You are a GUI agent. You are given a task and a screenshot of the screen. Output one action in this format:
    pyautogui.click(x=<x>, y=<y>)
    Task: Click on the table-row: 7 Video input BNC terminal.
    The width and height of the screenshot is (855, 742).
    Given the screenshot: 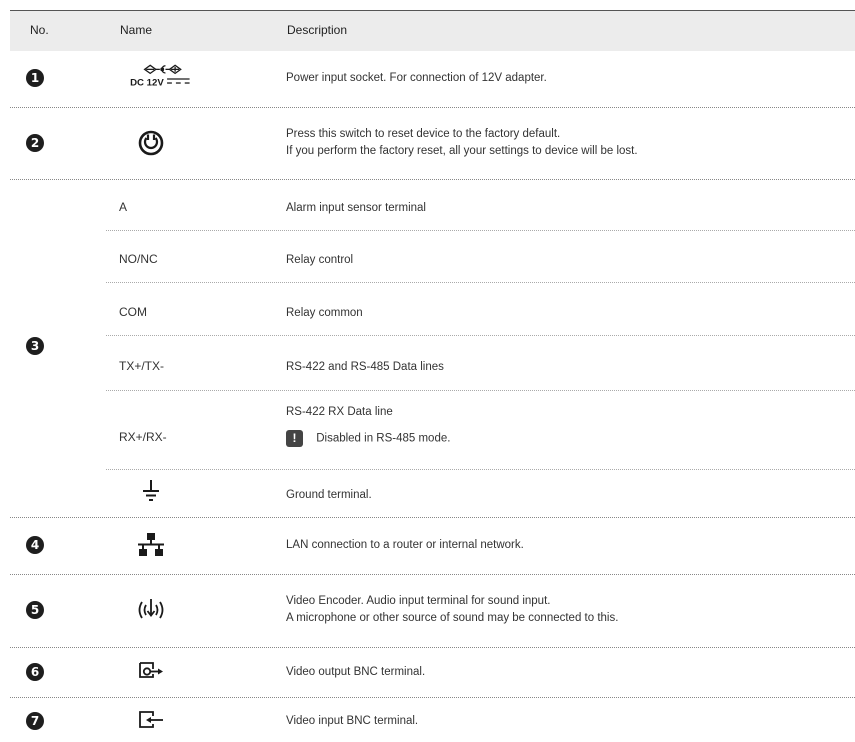 What is the action you would take?
    pyautogui.click(x=432, y=719)
    